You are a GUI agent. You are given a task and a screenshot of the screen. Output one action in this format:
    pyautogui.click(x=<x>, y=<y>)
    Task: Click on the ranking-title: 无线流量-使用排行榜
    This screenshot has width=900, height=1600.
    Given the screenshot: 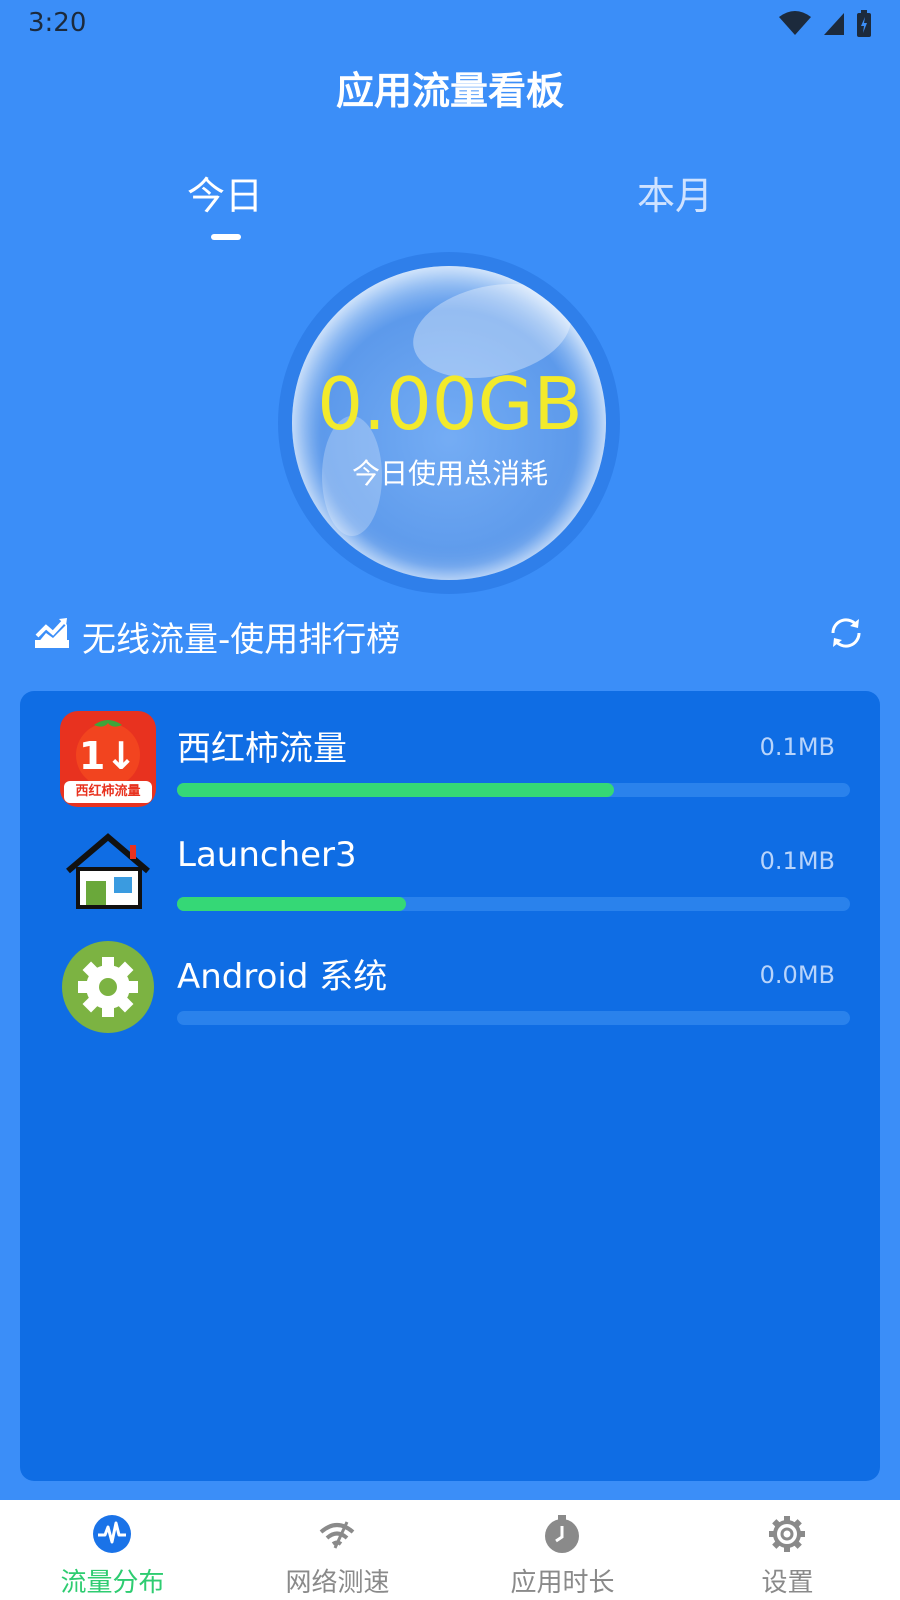 What is the action you would take?
    pyautogui.click(x=241, y=640)
    